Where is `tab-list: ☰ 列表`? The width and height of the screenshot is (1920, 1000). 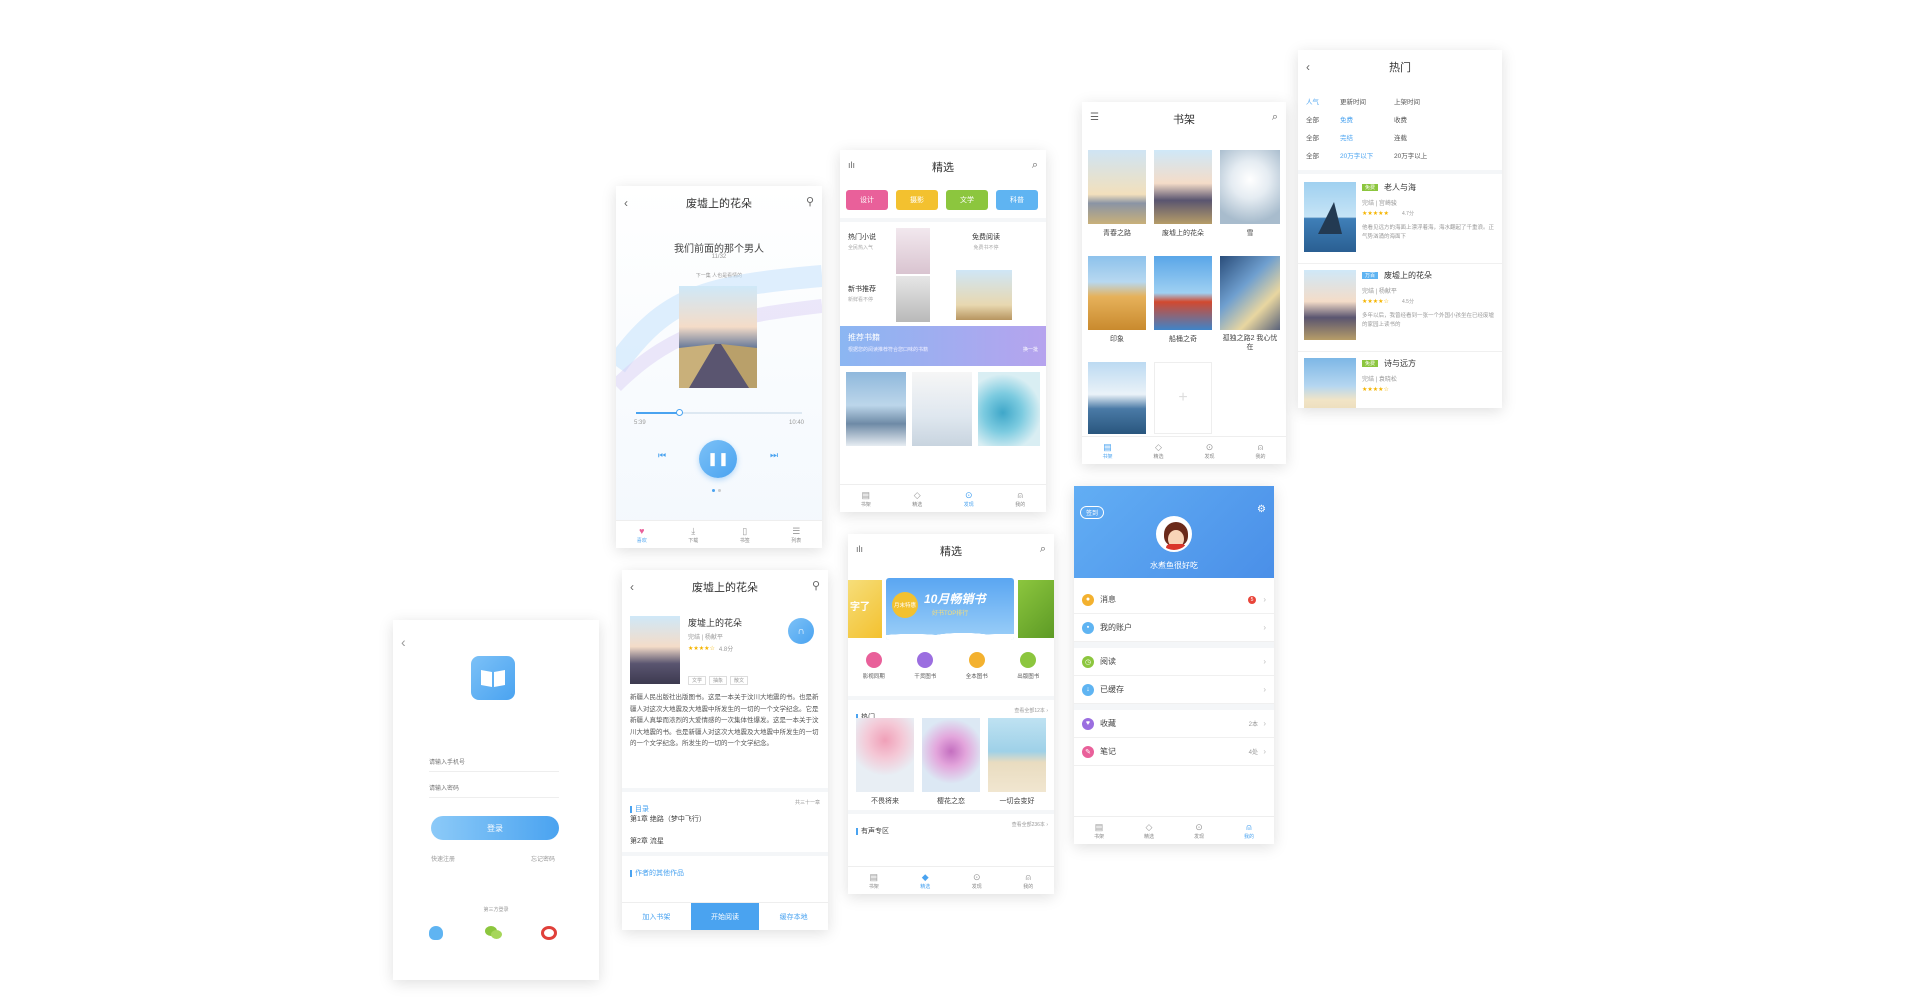
tab-list: ☰ 列表 is located at coordinates (797, 534).